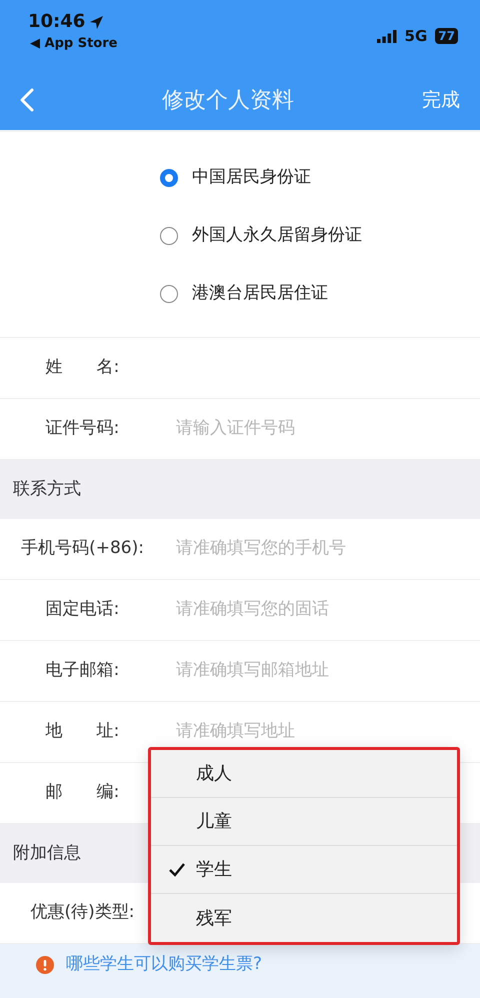  What do you see at coordinates (304, 870) in the screenshot?
I see `menu-option: 学生` at bounding box center [304, 870].